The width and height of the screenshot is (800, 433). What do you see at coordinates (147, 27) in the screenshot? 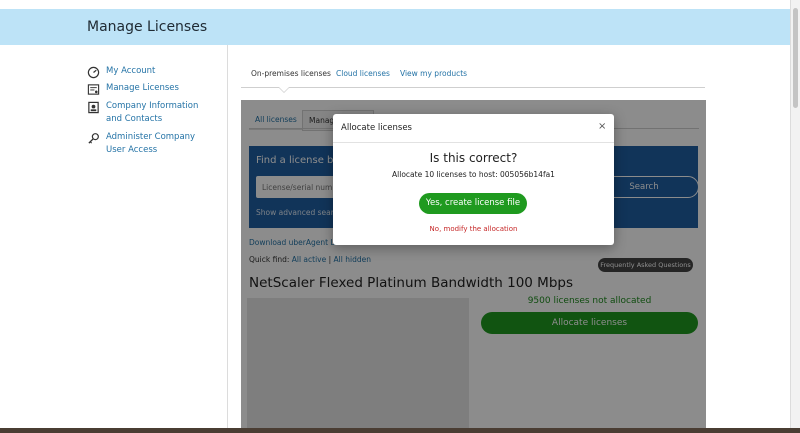
I see `page-title: Manage Licenses` at bounding box center [147, 27].